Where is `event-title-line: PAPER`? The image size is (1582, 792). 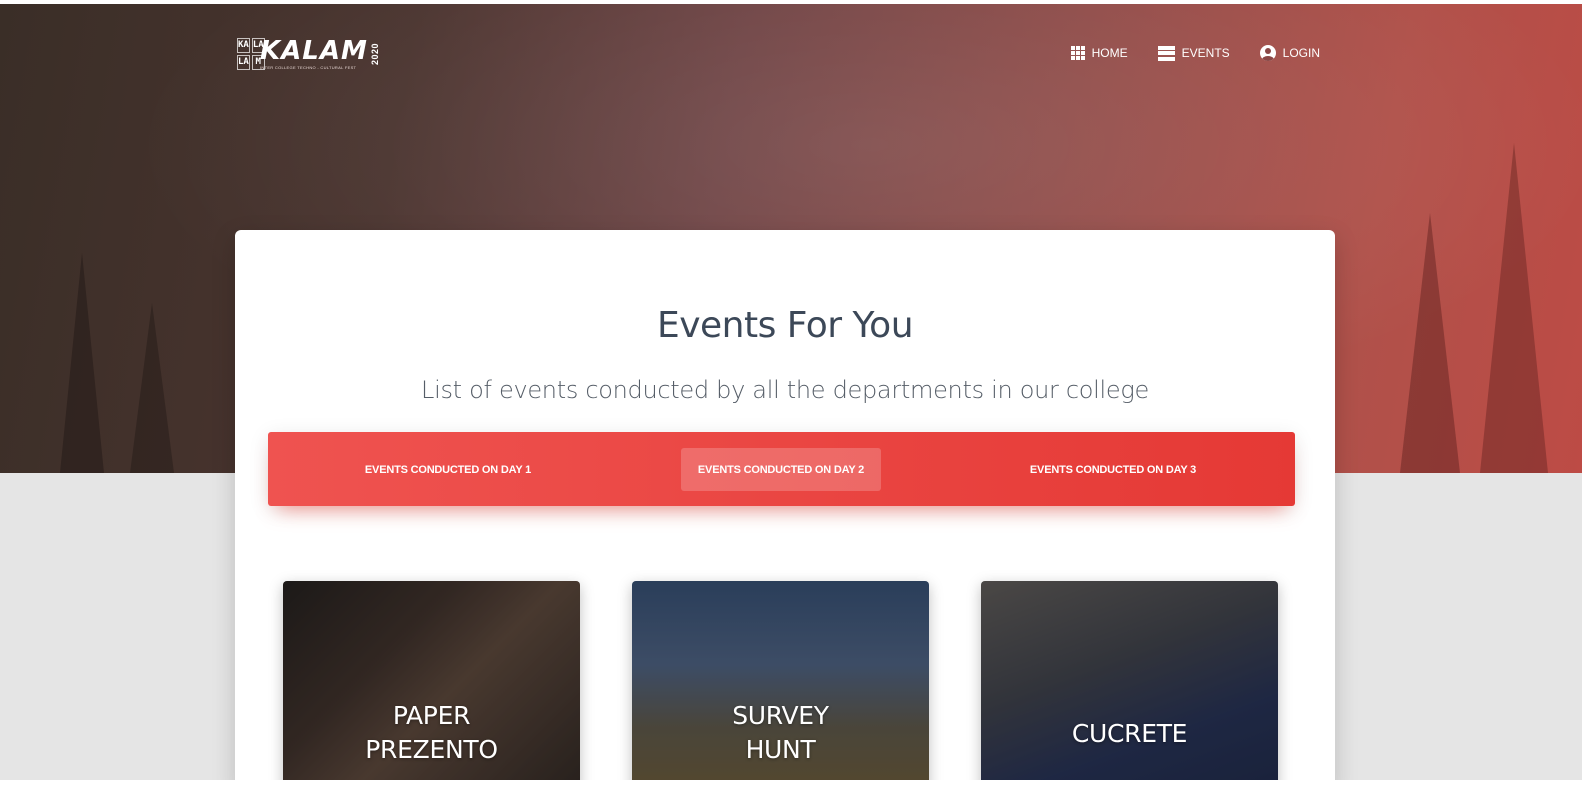
event-title-line: PAPER is located at coordinates (431, 715).